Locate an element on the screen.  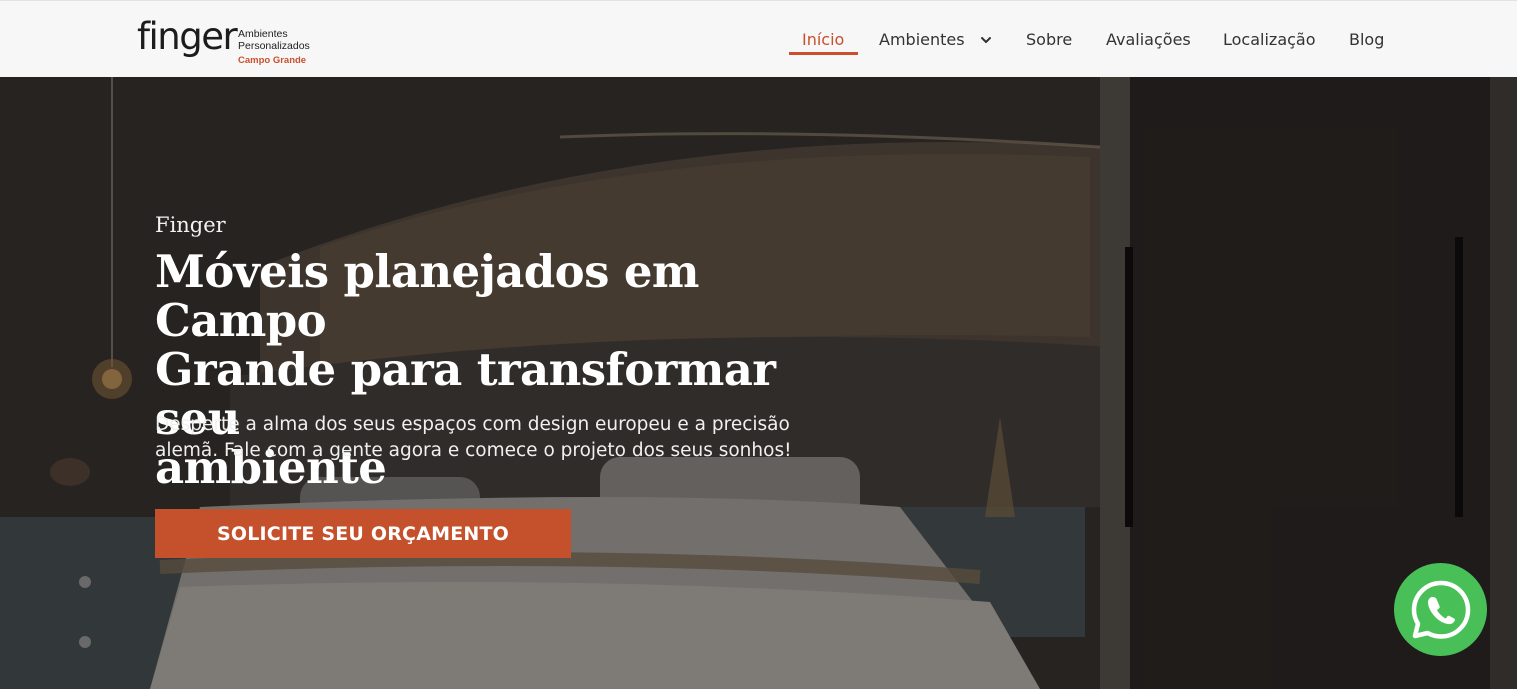
nav-item-localizacao: Localização is located at coordinates (1269, 40).